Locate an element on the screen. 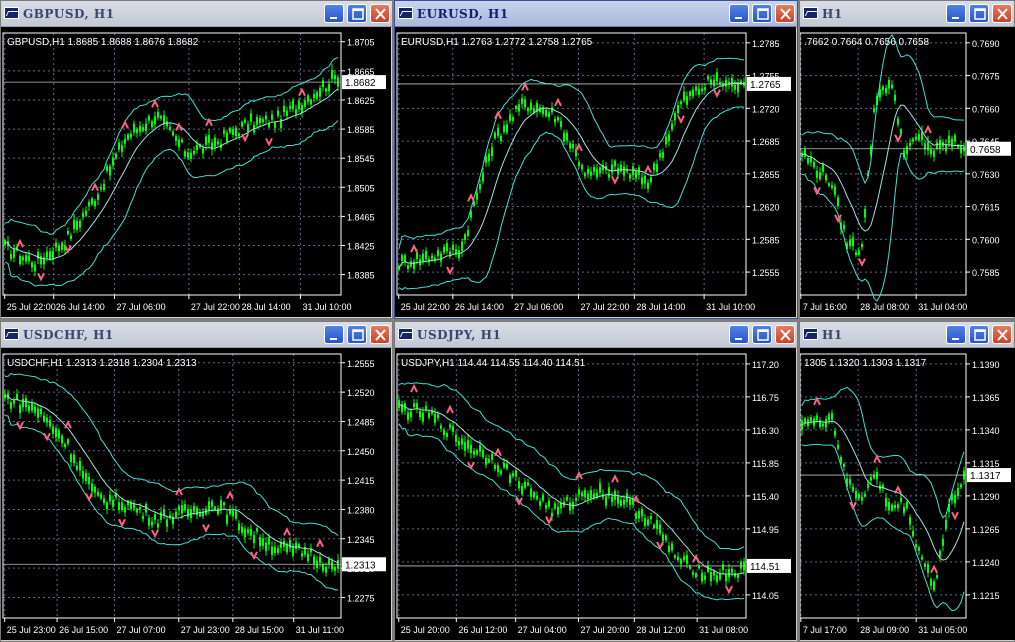 The image size is (1015, 642). y-tick-label: 1.1265 is located at coordinates (986, 530).